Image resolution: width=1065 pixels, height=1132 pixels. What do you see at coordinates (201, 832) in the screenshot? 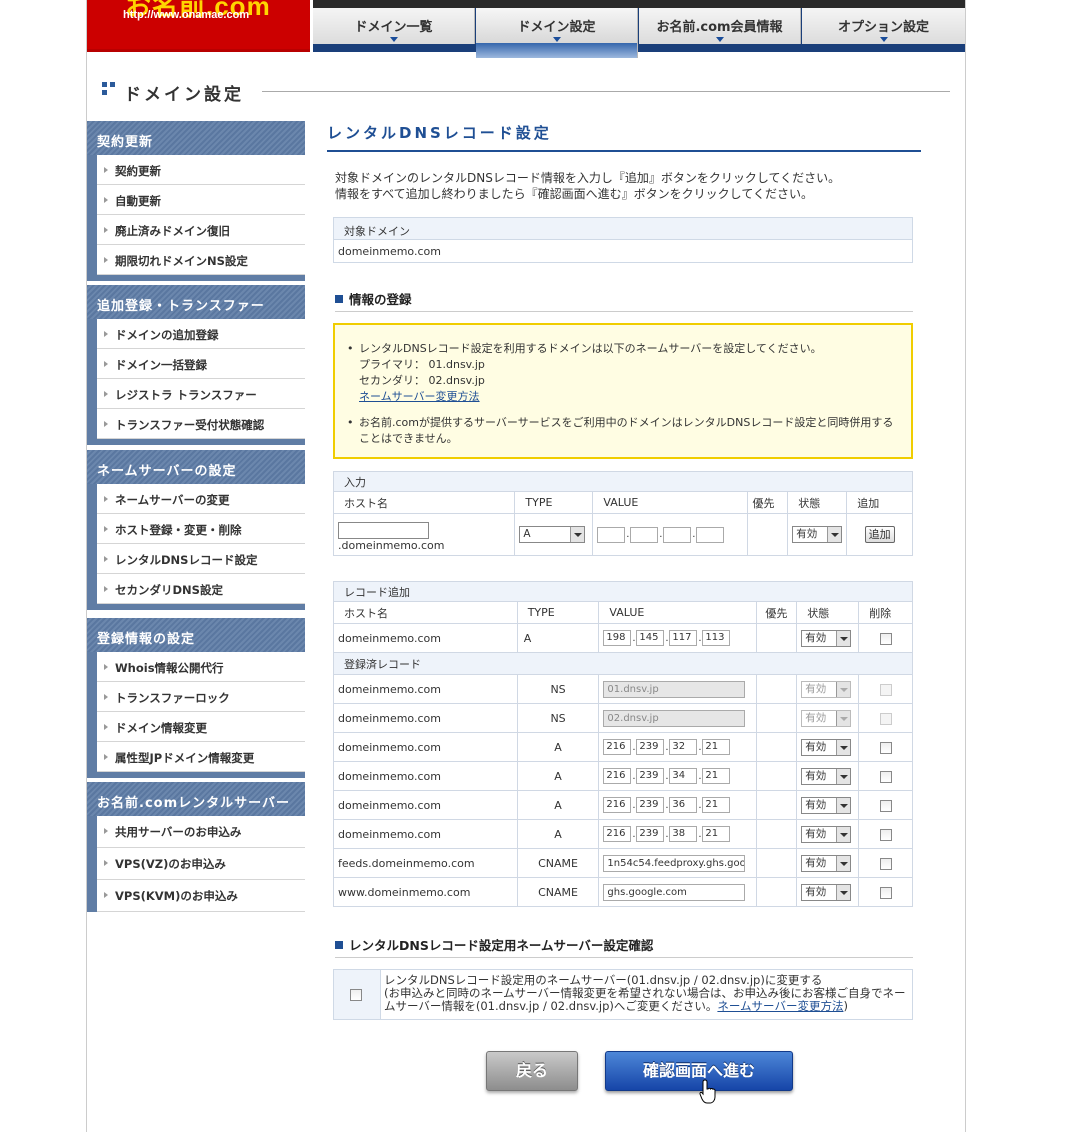
I see `sidebar-item: 共用サーバーのお申込み` at bounding box center [201, 832].